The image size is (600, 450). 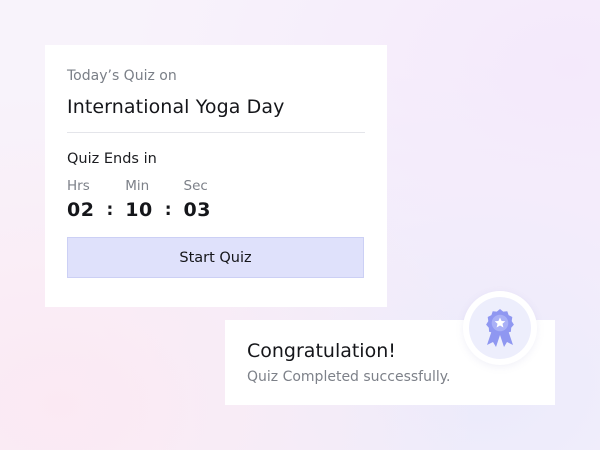 What do you see at coordinates (195, 186) in the screenshot?
I see `seconds-label: Sec` at bounding box center [195, 186].